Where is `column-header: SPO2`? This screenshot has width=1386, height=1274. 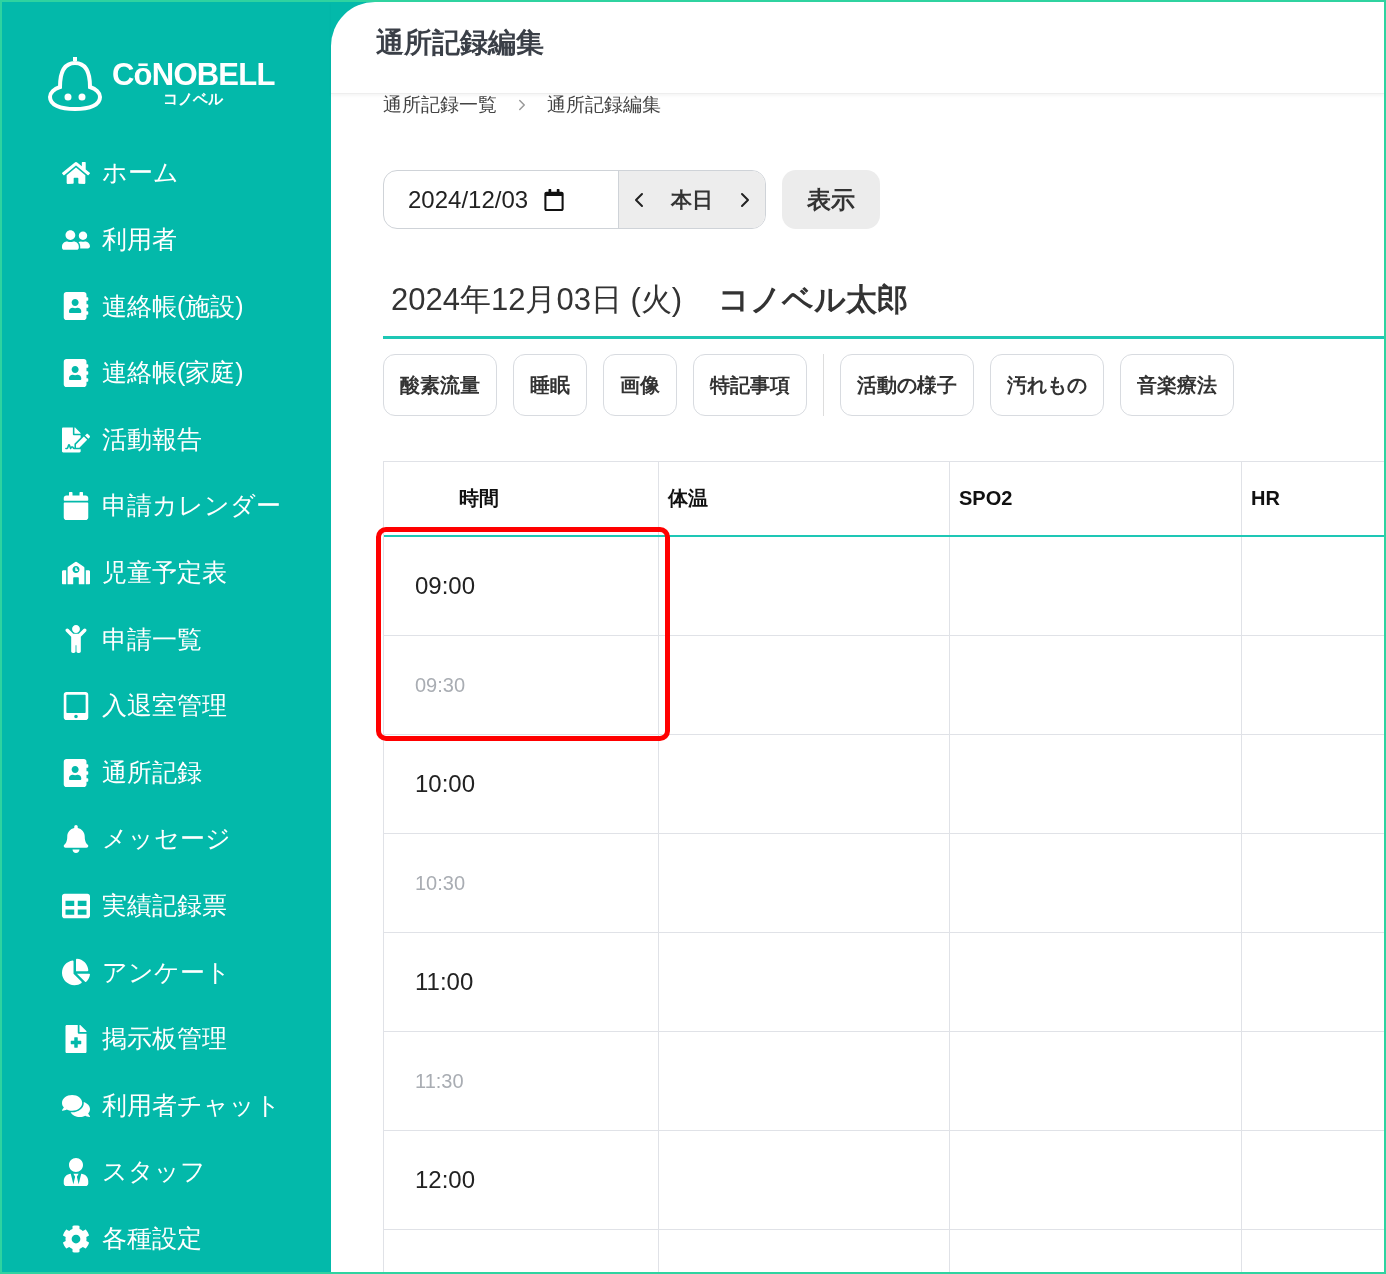
column-header: SPO2 is located at coordinates (1096, 498).